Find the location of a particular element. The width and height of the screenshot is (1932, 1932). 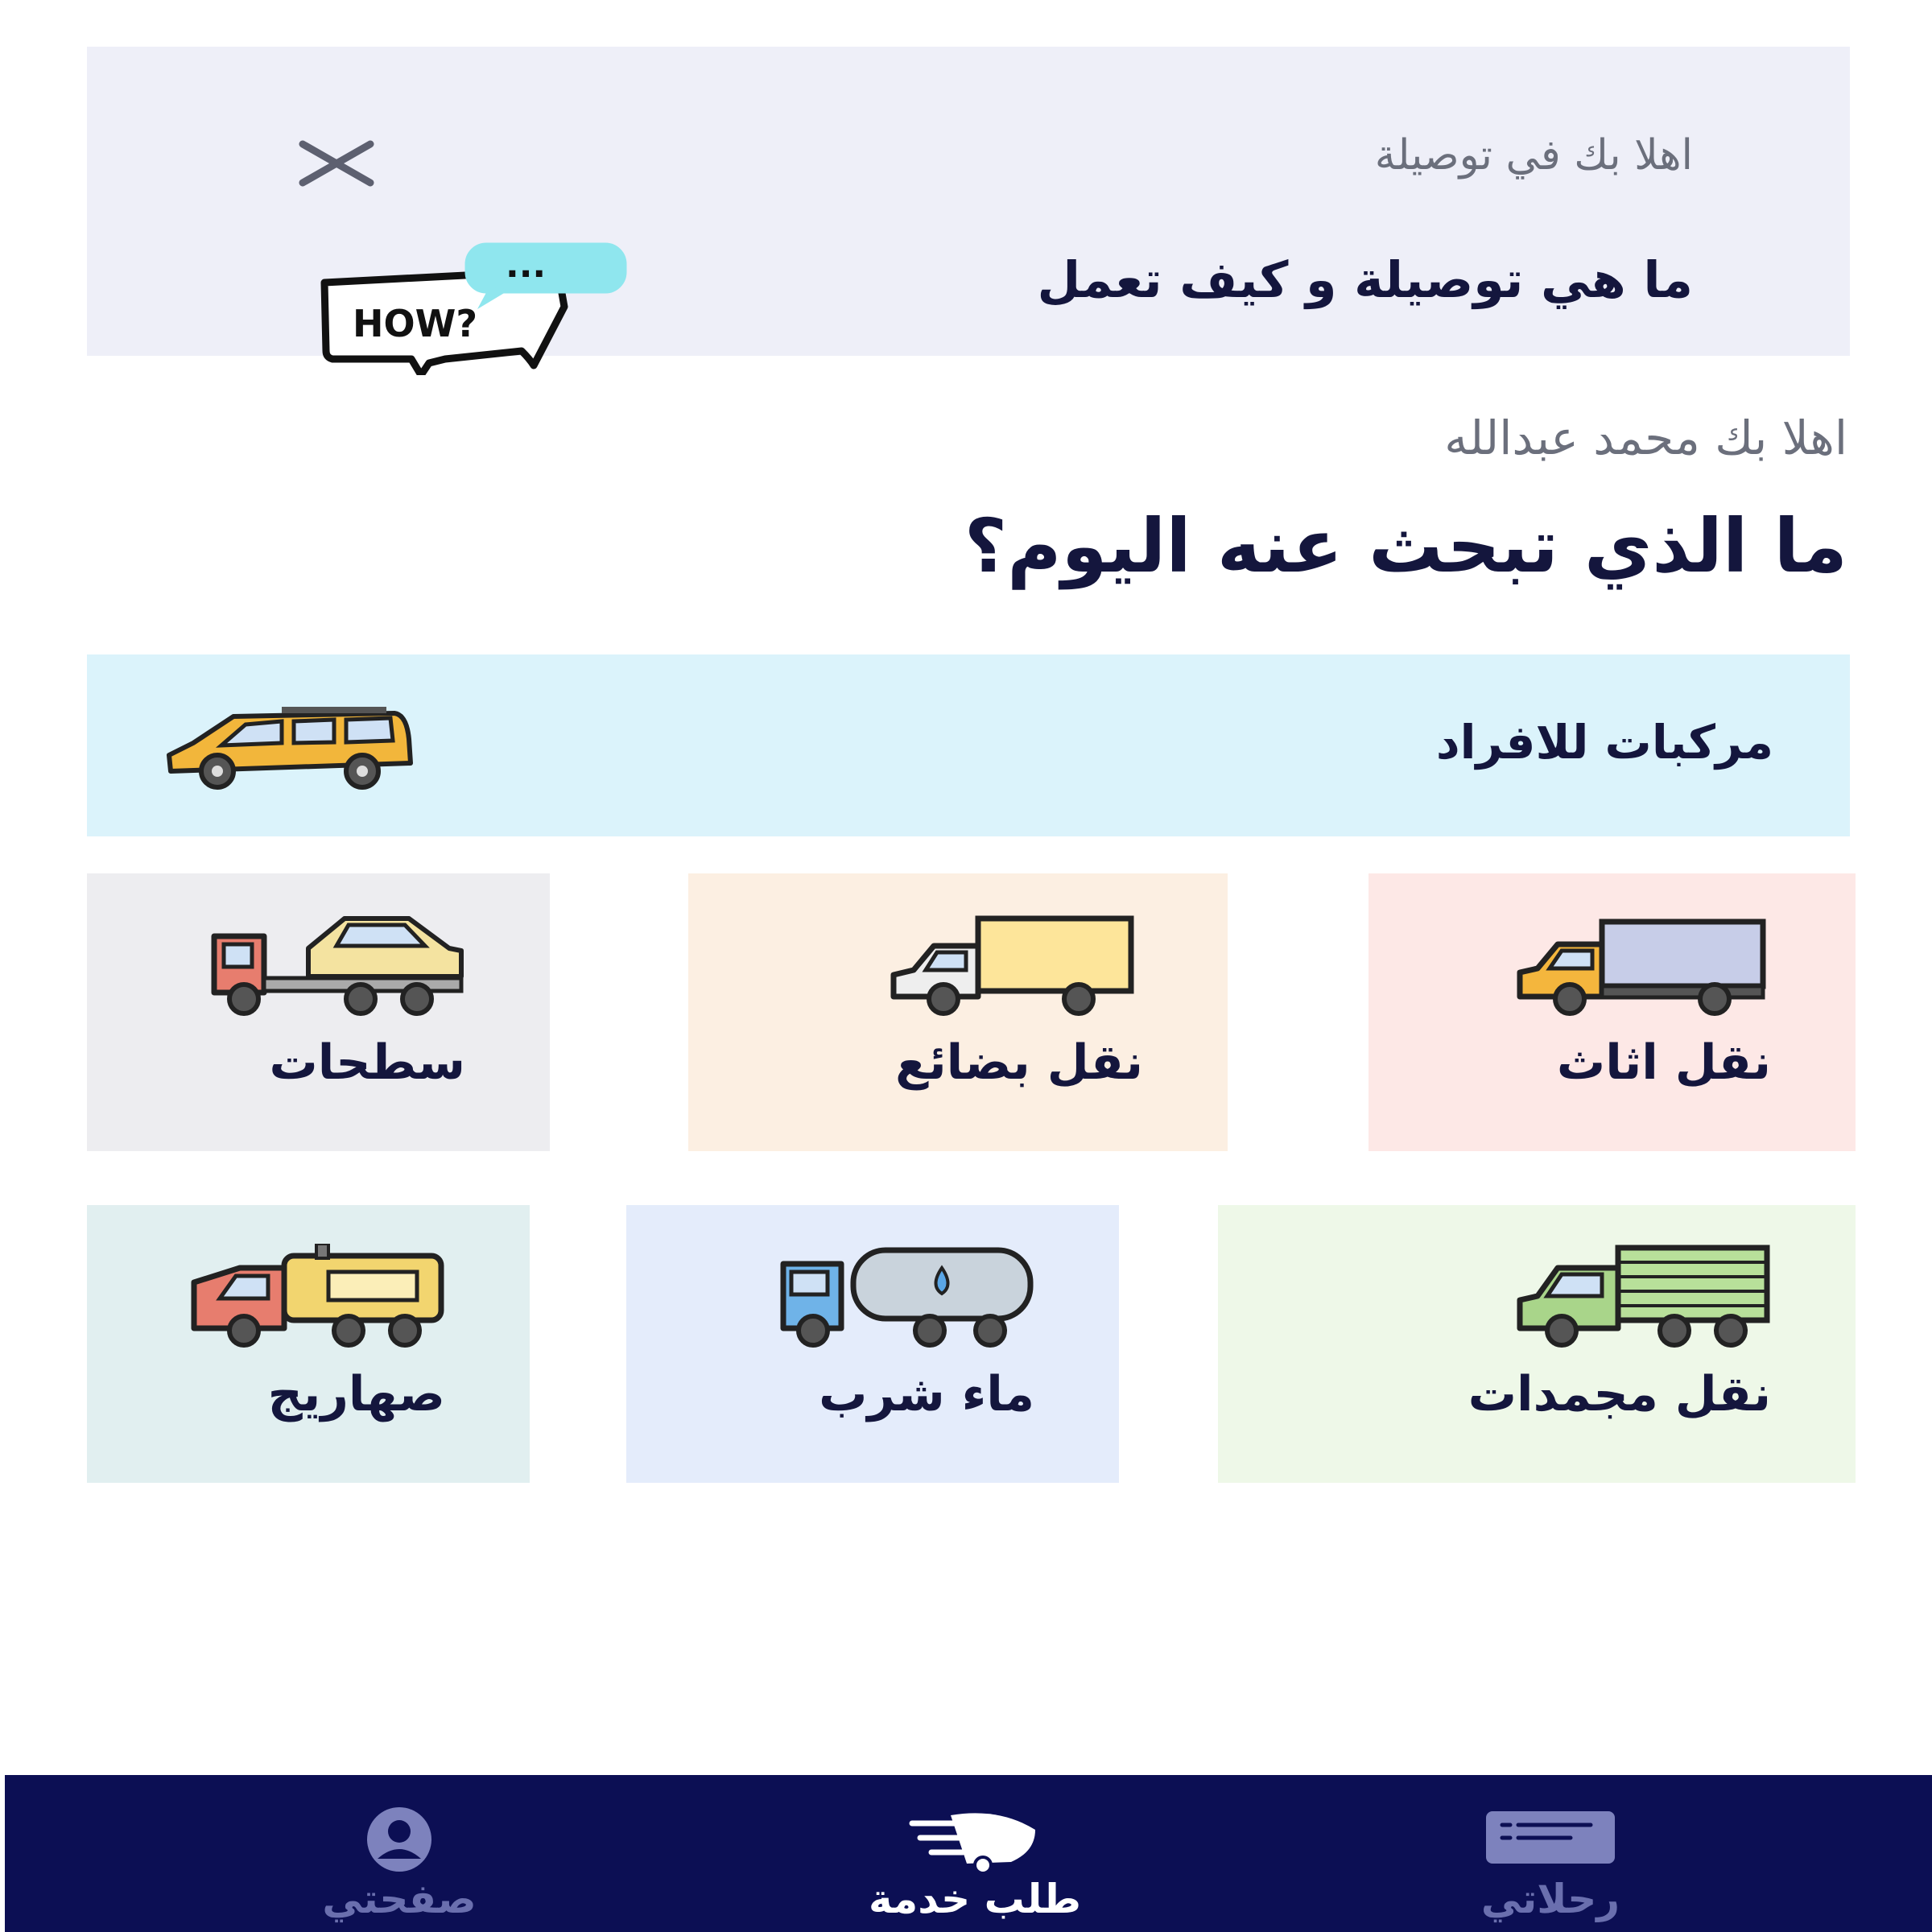

refrigerated-truck-icon is located at coordinates (1643, 1296).